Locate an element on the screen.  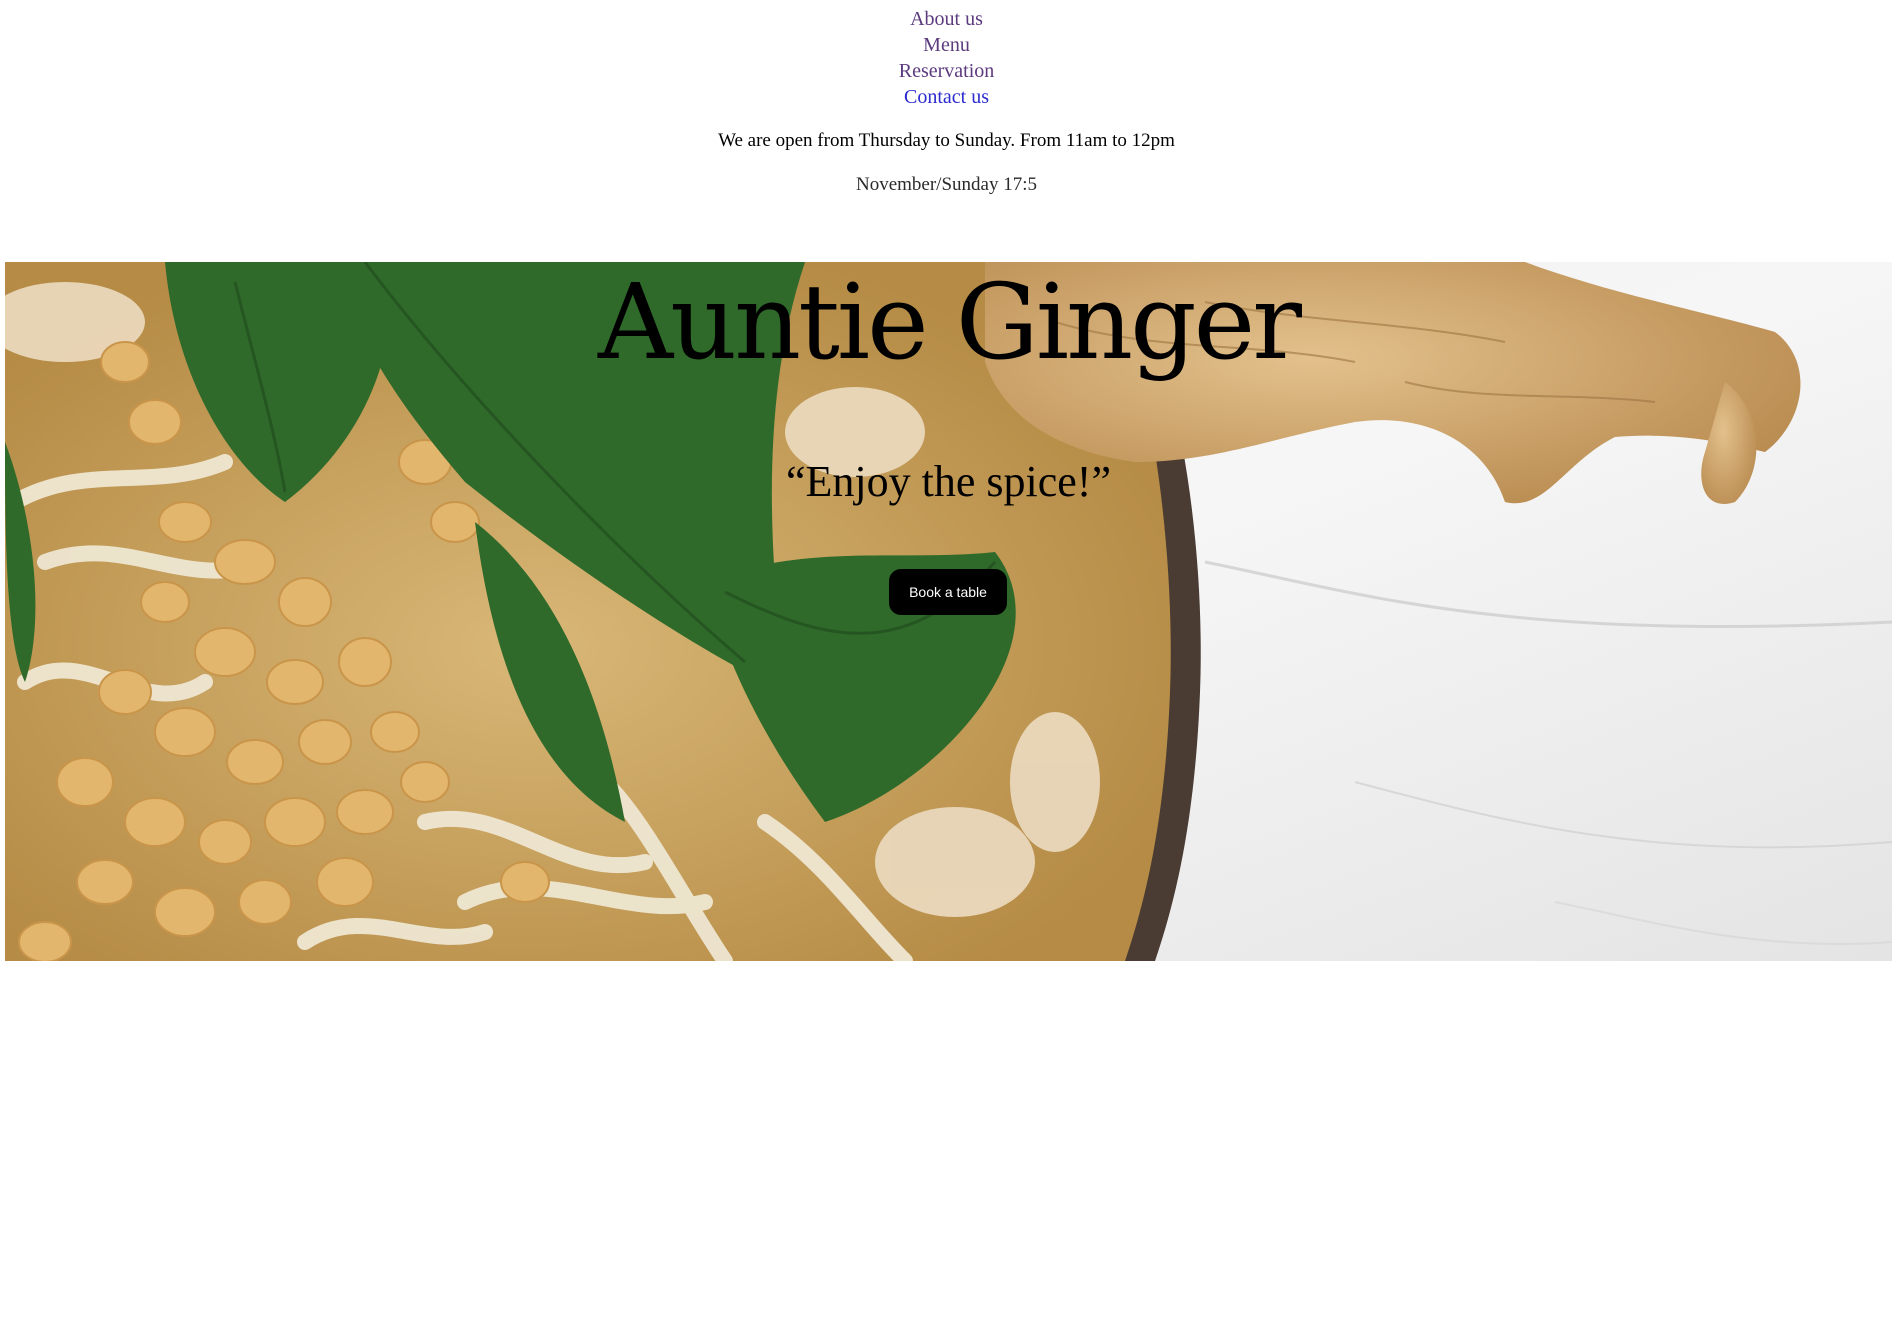
nav-link-contact: Contact us is located at coordinates (946, 97).